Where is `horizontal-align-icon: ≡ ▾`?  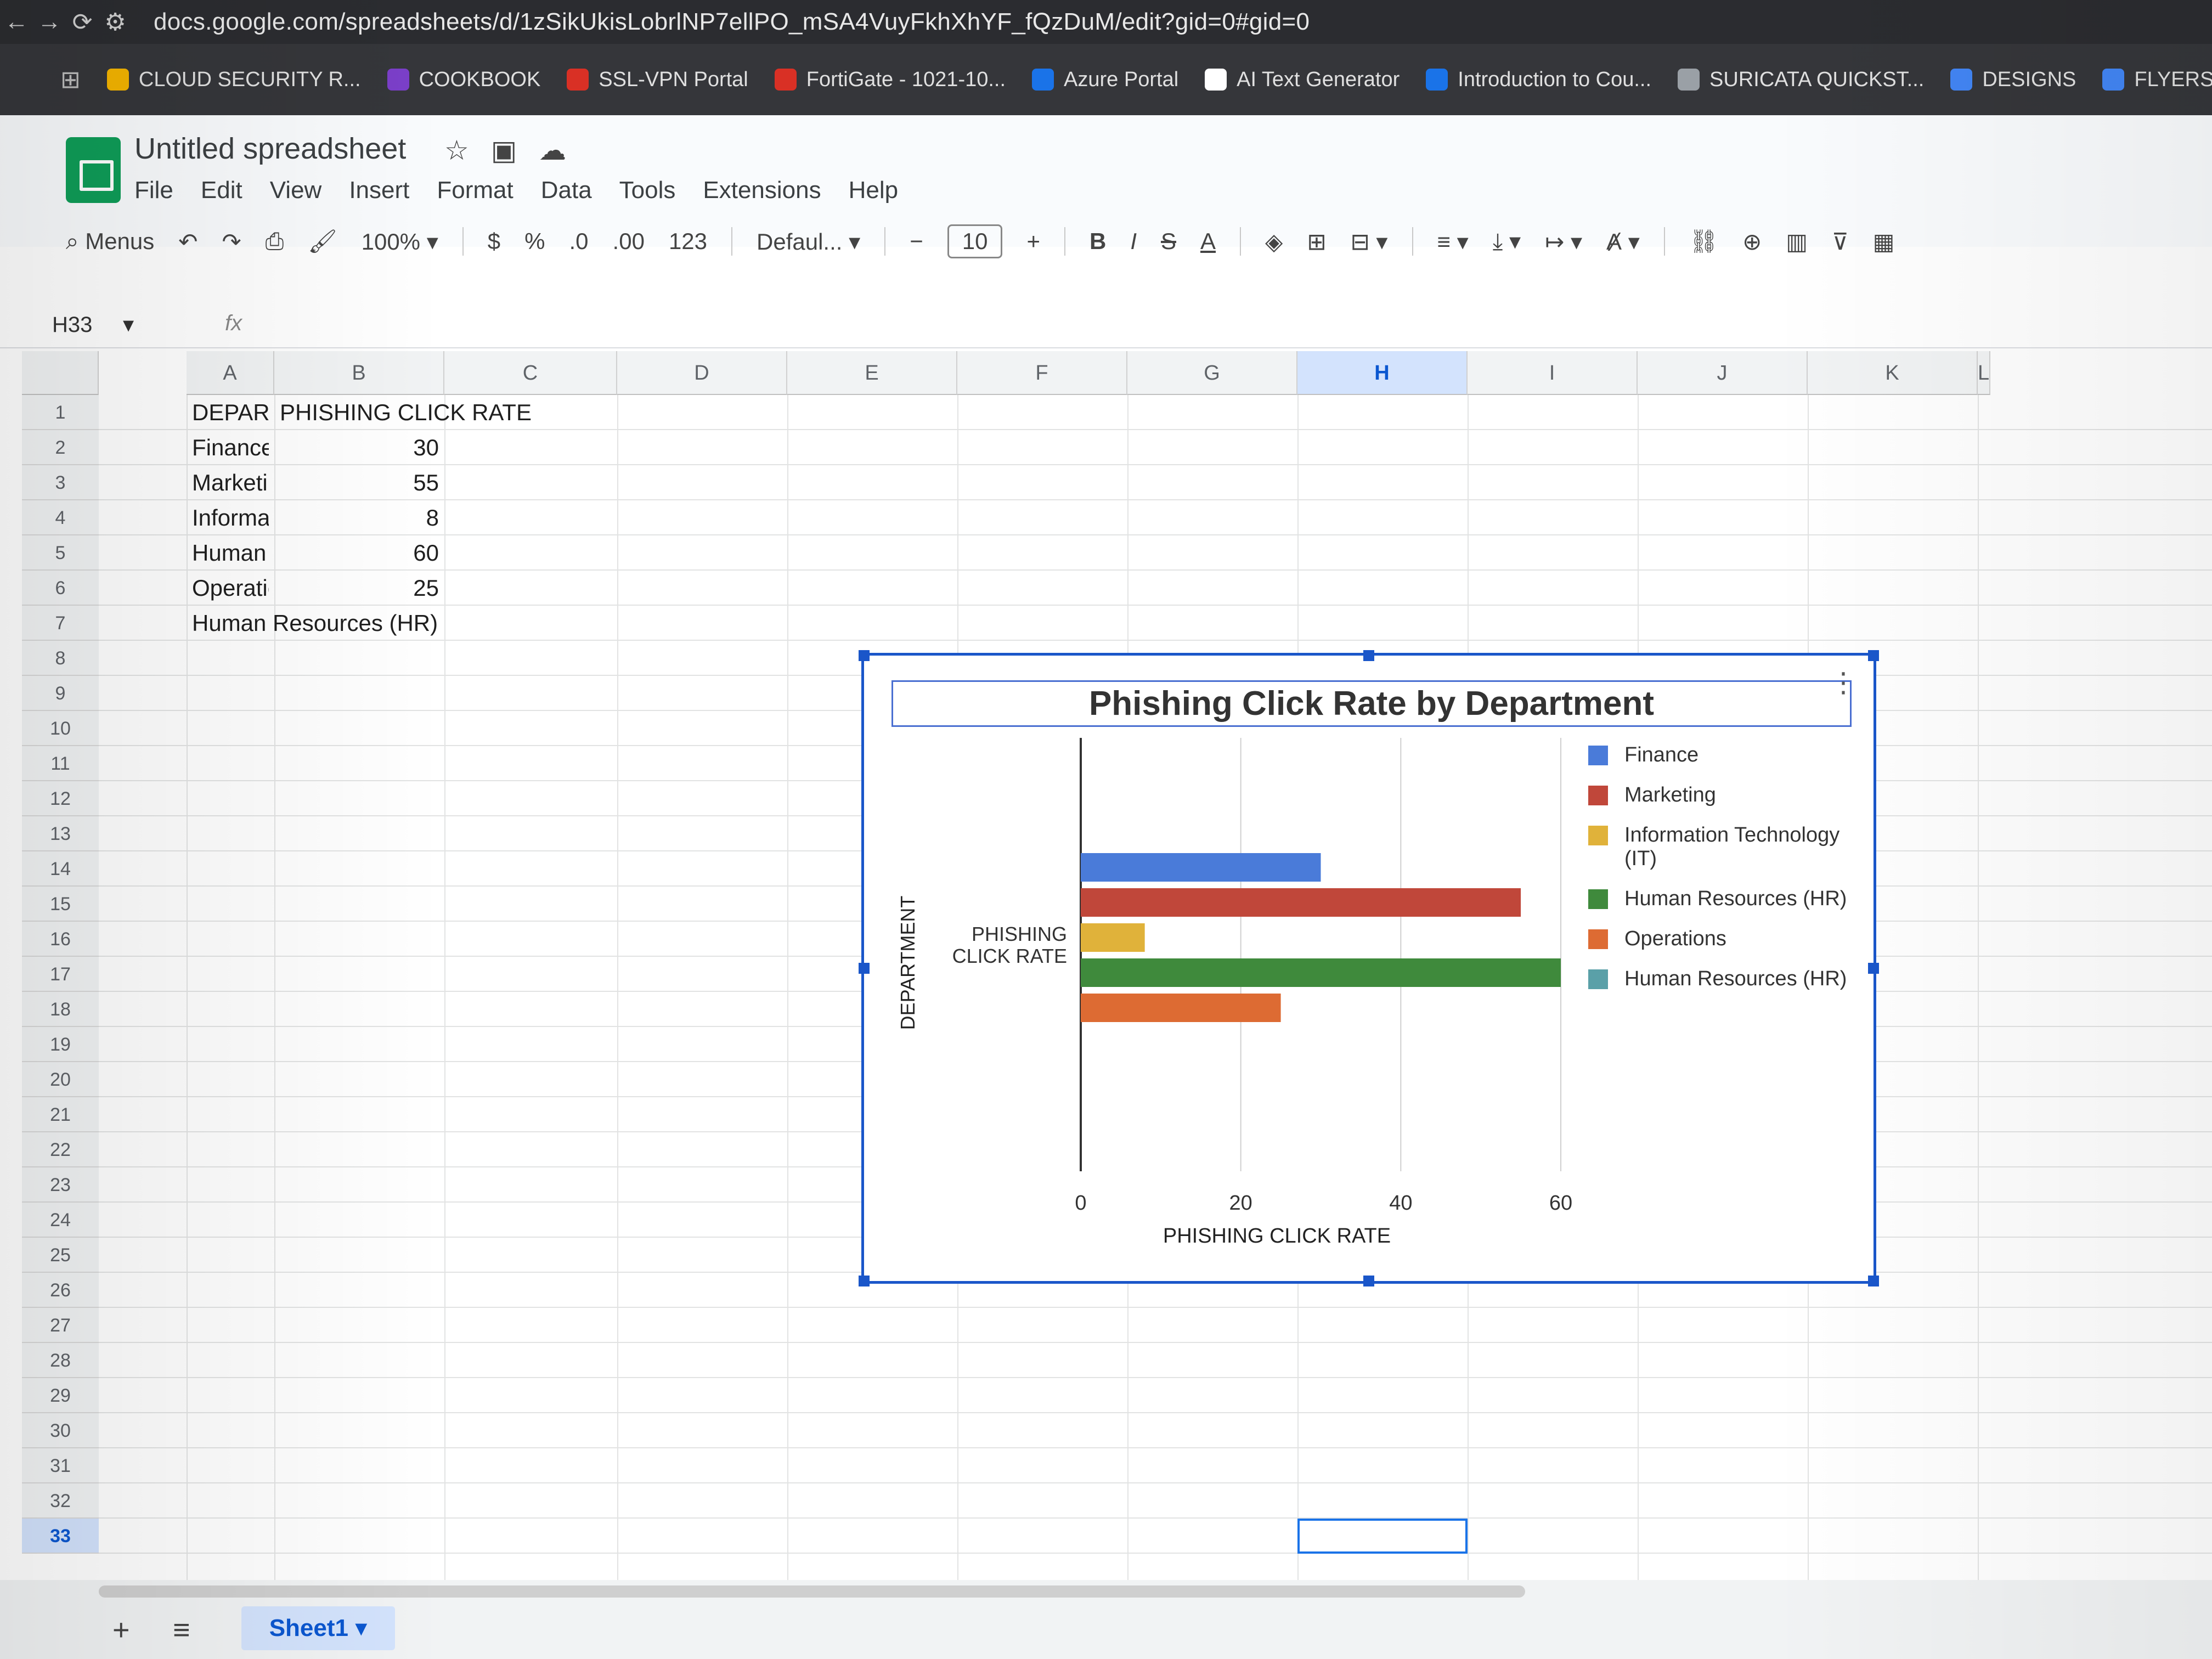
horizontal-align-icon: ≡ ▾ is located at coordinates (1453, 241).